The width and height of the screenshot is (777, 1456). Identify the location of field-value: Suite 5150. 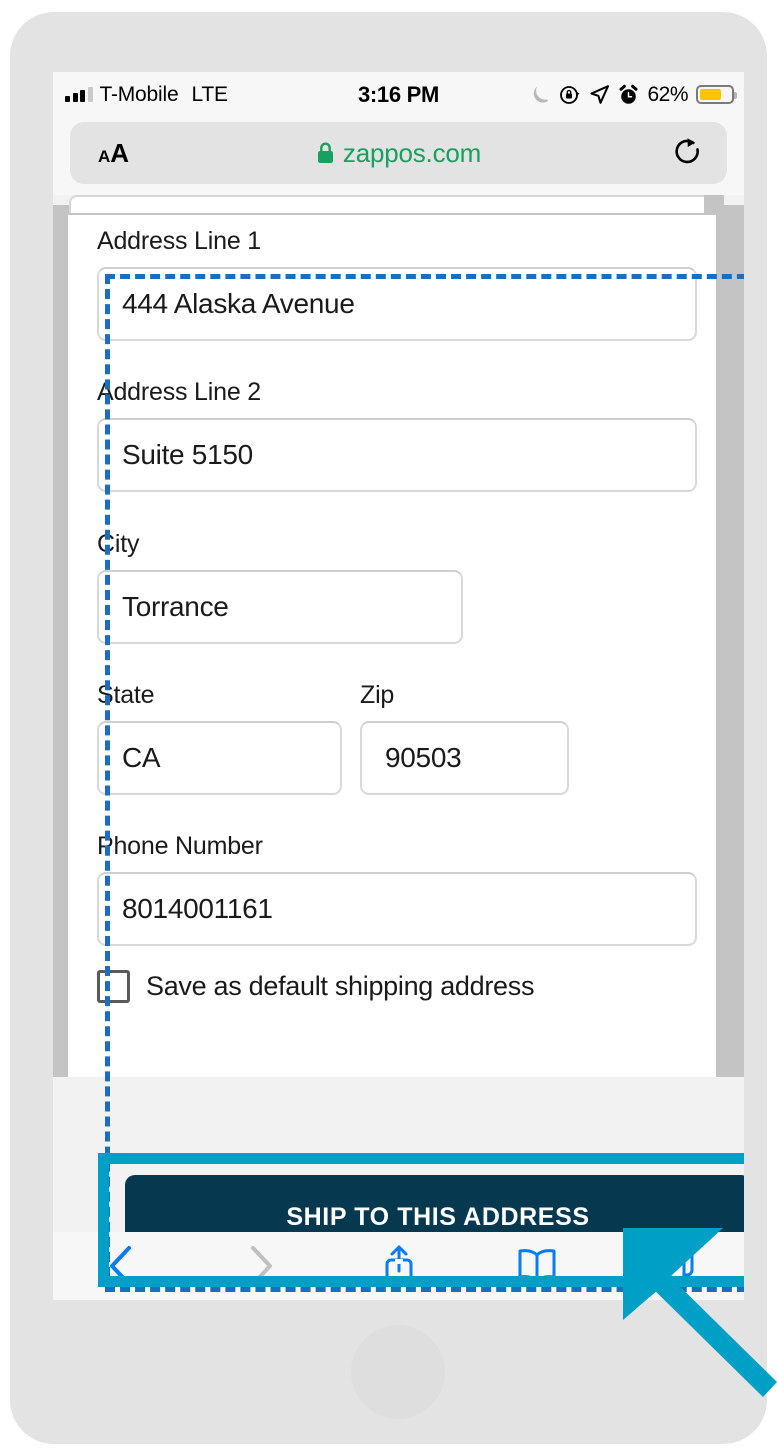
(187, 454).